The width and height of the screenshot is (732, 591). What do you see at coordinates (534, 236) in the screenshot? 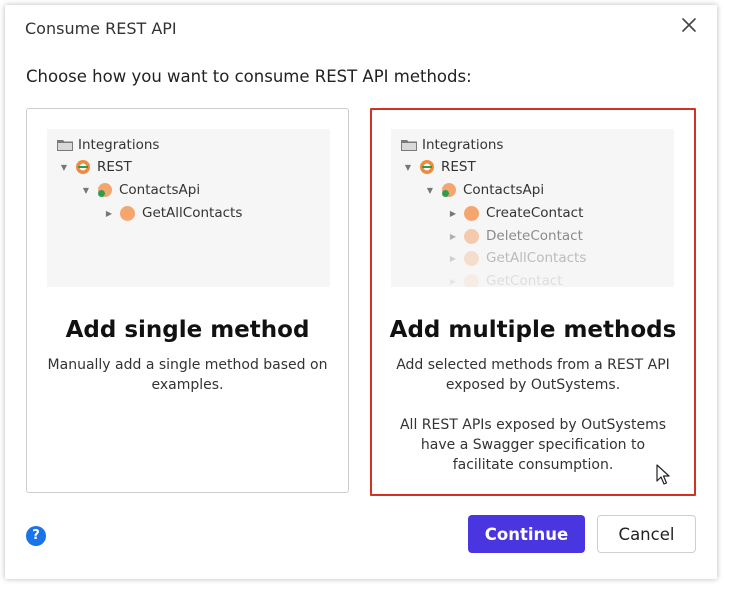
I see `tree-method-label: DeleteContact` at bounding box center [534, 236].